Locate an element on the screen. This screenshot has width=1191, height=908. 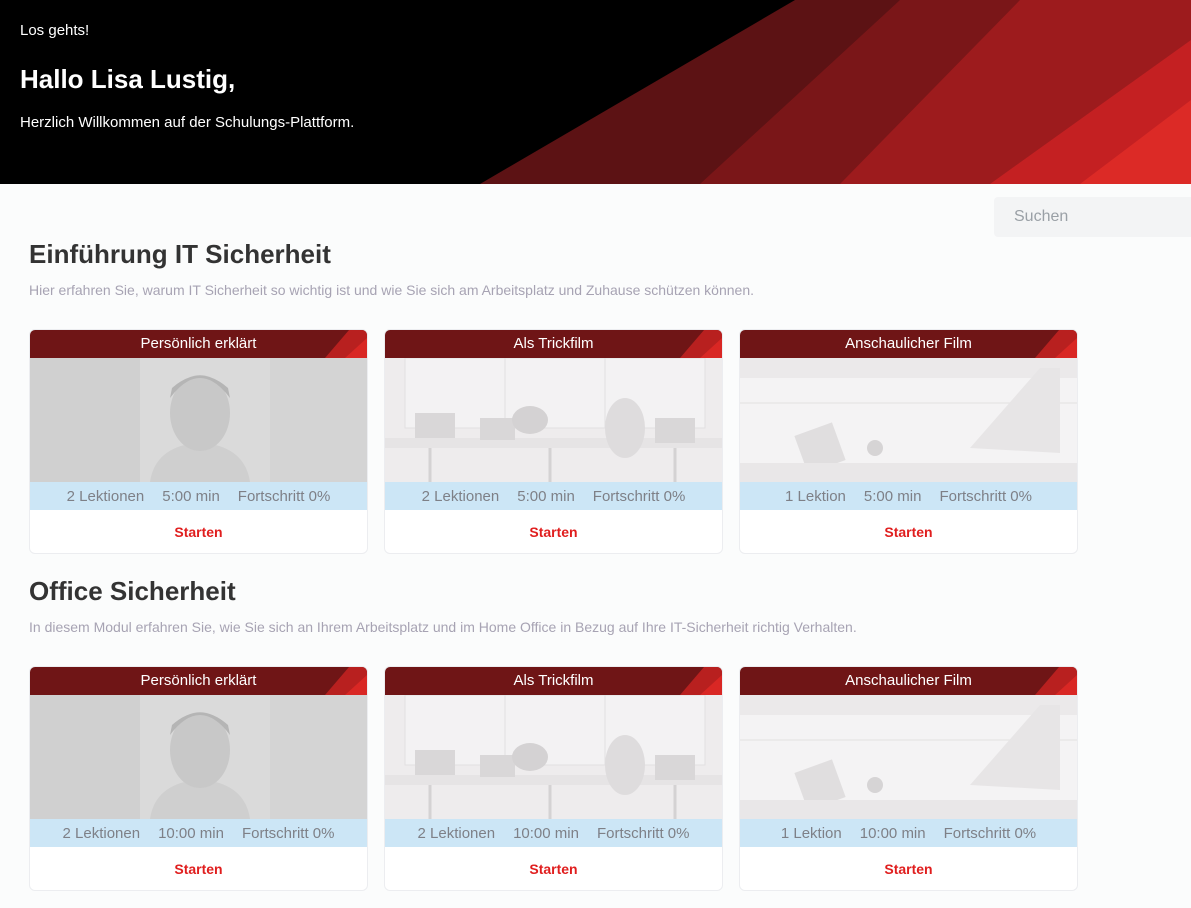
card-meta: 1 Lektion 5:00 min Fortschritt 0% is located at coordinates (908, 496).